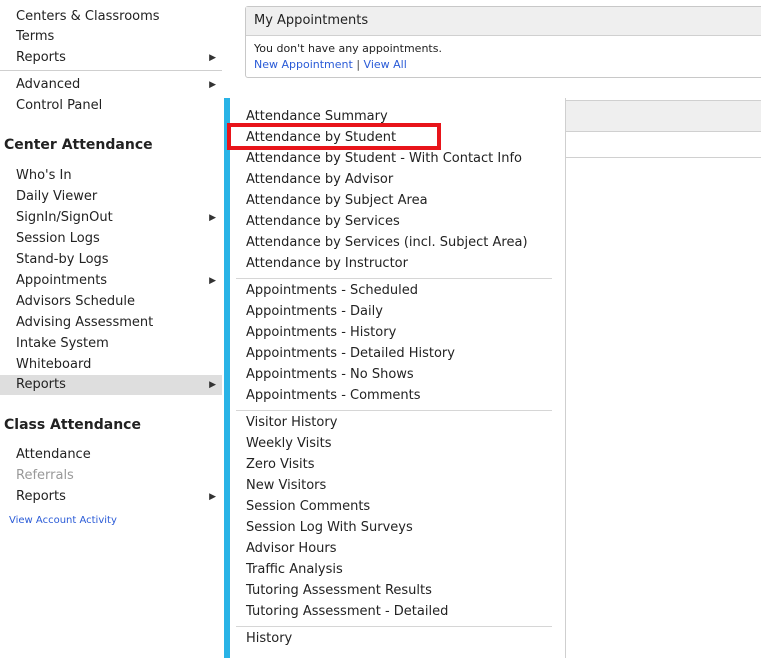 The image size is (761, 658). I want to click on menu-item-tutoring-assessment-results: Tutoring Assessment Results, so click(339, 591).